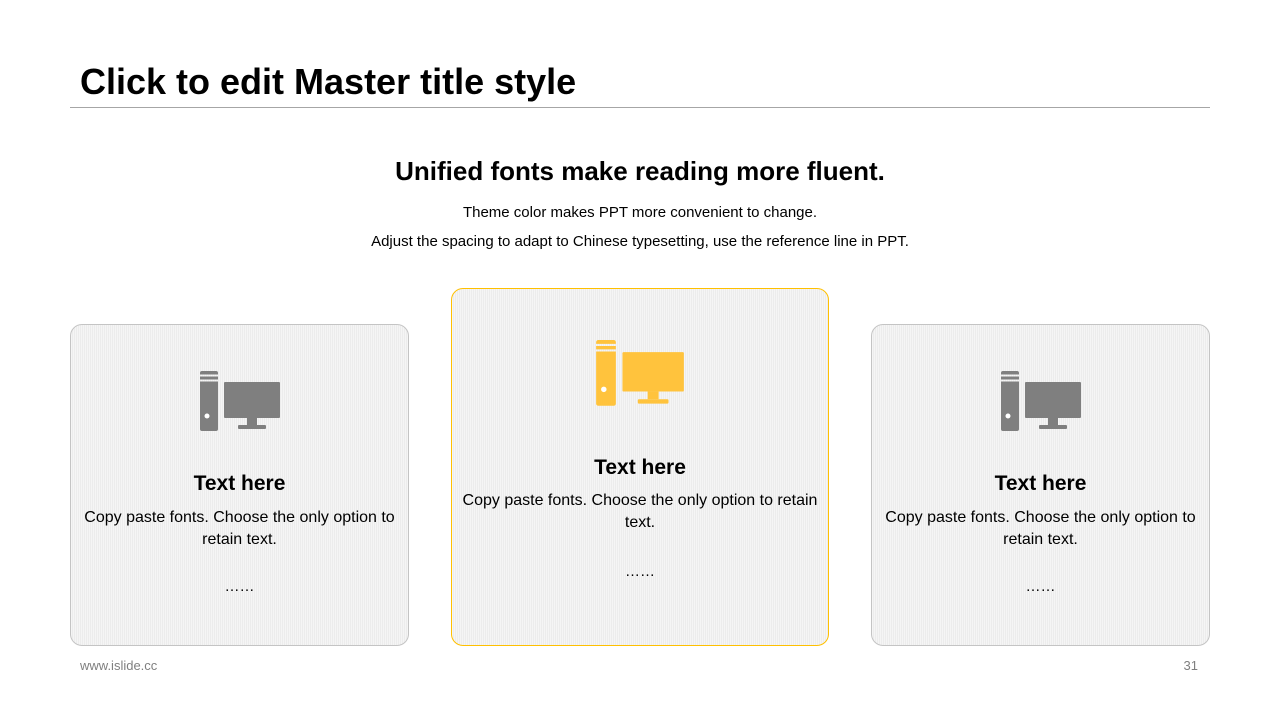 The height and width of the screenshot is (720, 1280). Describe the element at coordinates (1190, 665) in the screenshot. I see `page-number: 31` at that location.